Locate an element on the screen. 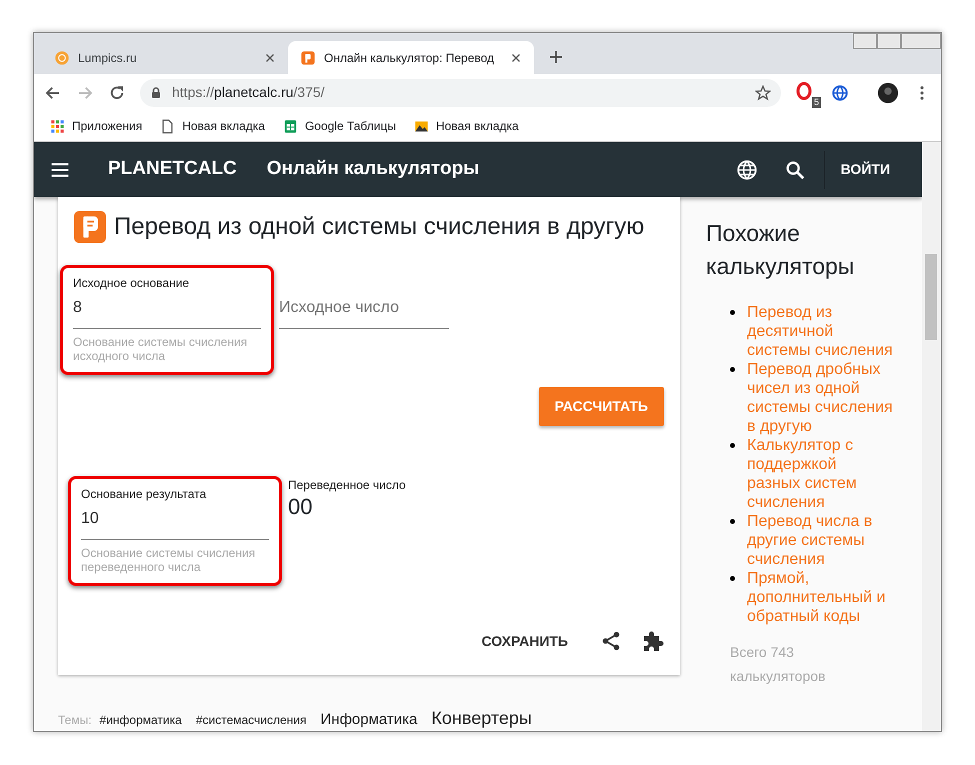 The width and height of the screenshot is (975, 765). field-label: Основание результата is located at coordinates (144, 494).